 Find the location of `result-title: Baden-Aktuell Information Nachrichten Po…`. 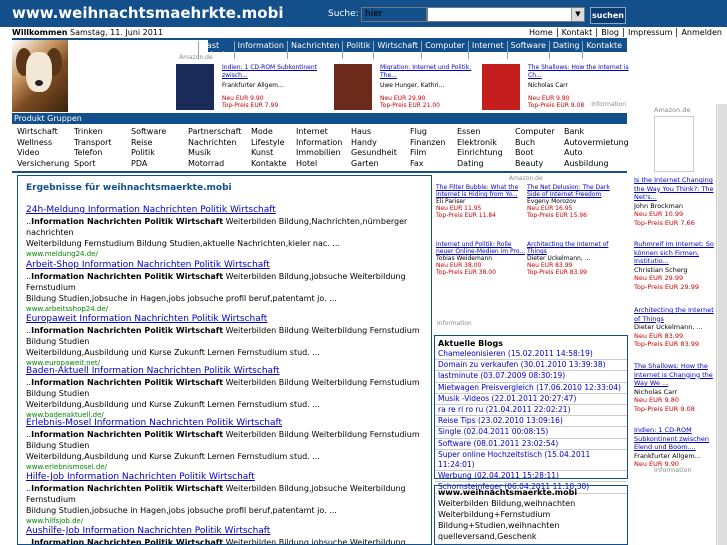

result-title: Baden-Aktuell Information Nachrichten Po… is located at coordinates (226, 371).